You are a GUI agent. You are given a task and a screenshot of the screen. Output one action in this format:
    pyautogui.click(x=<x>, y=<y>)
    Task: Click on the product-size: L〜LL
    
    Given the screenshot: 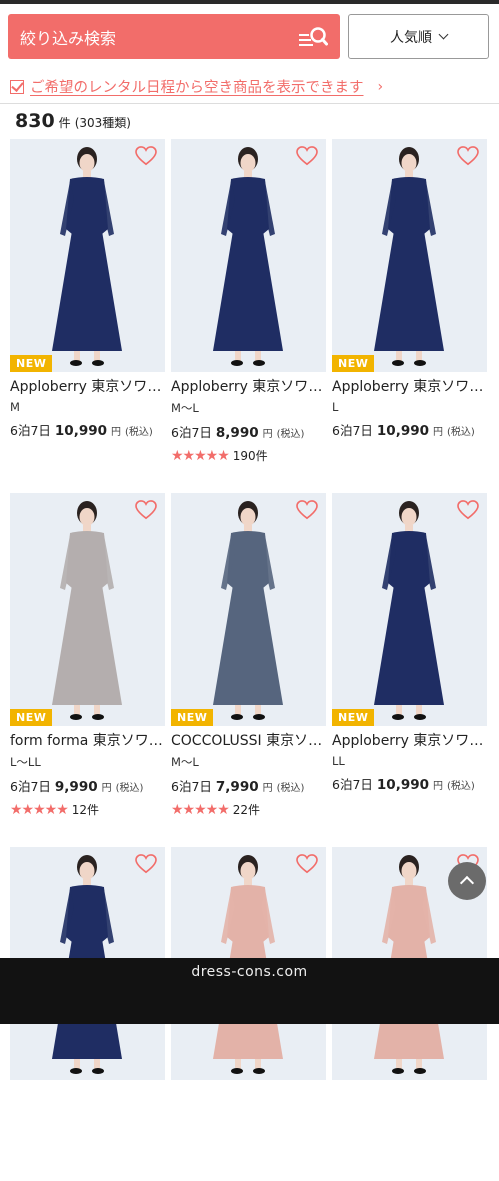 What is the action you would take?
    pyautogui.click(x=25, y=762)
    